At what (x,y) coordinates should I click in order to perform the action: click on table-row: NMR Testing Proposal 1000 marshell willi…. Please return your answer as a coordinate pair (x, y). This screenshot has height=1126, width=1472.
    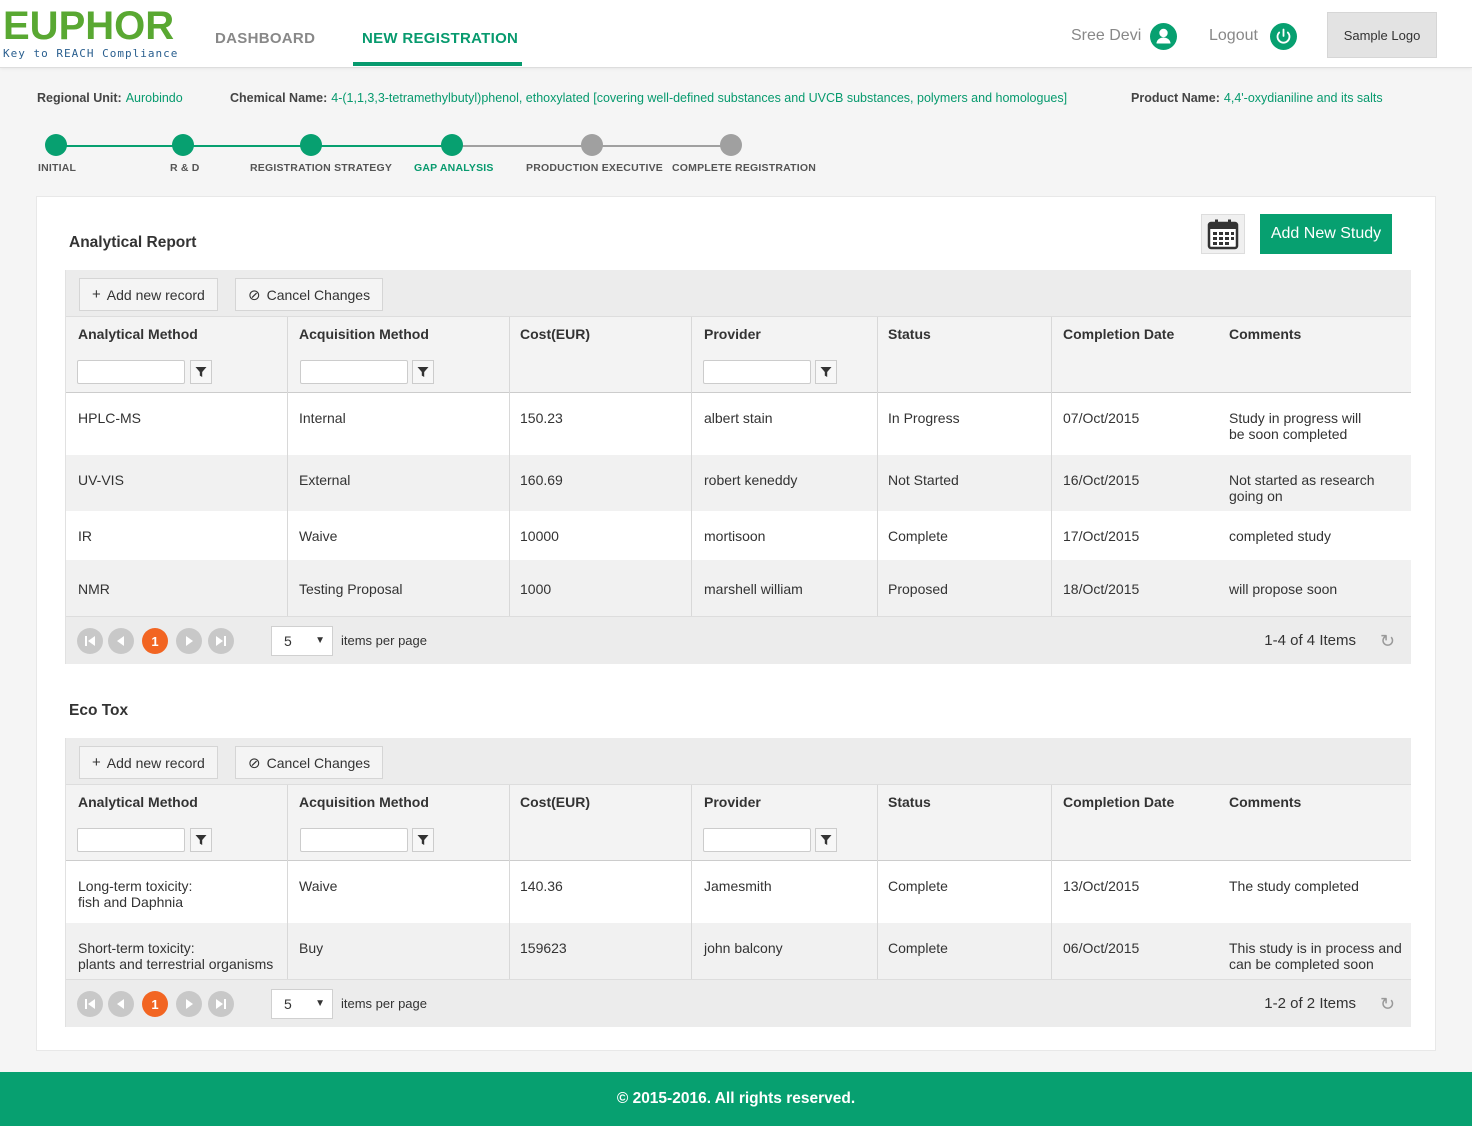
    Looking at the image, I should click on (738, 588).